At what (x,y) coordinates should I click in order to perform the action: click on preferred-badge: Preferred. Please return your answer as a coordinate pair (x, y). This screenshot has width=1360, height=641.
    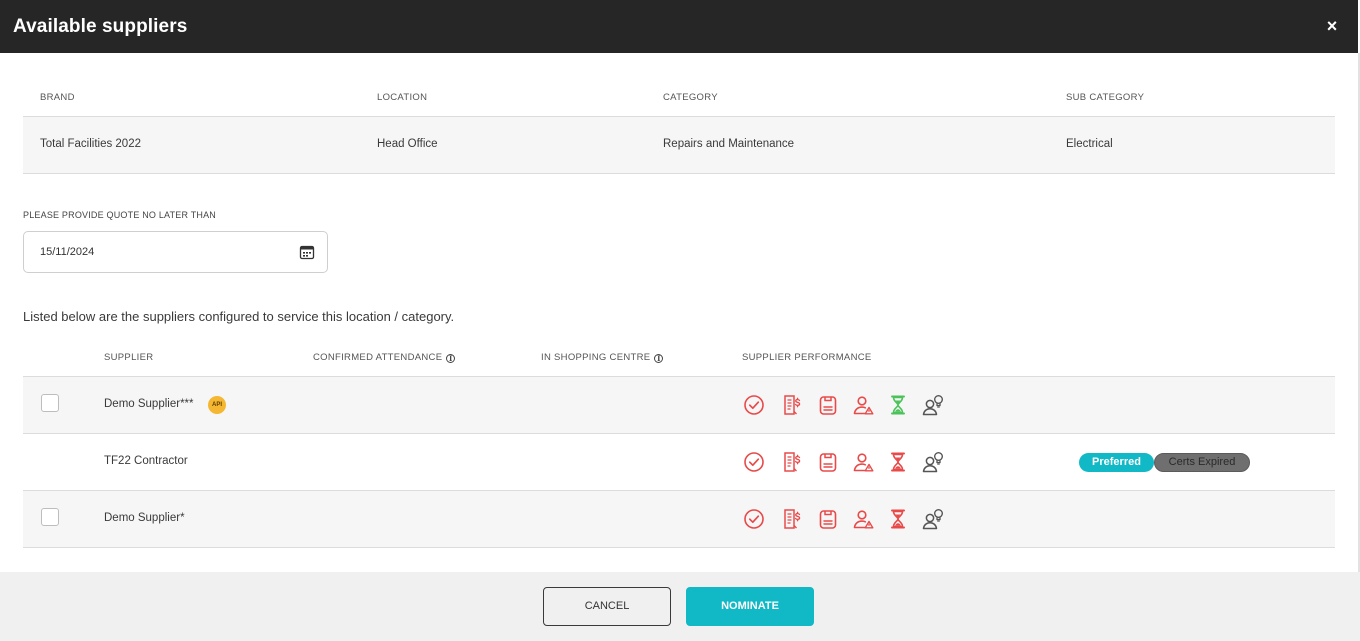
    Looking at the image, I should click on (1116, 462).